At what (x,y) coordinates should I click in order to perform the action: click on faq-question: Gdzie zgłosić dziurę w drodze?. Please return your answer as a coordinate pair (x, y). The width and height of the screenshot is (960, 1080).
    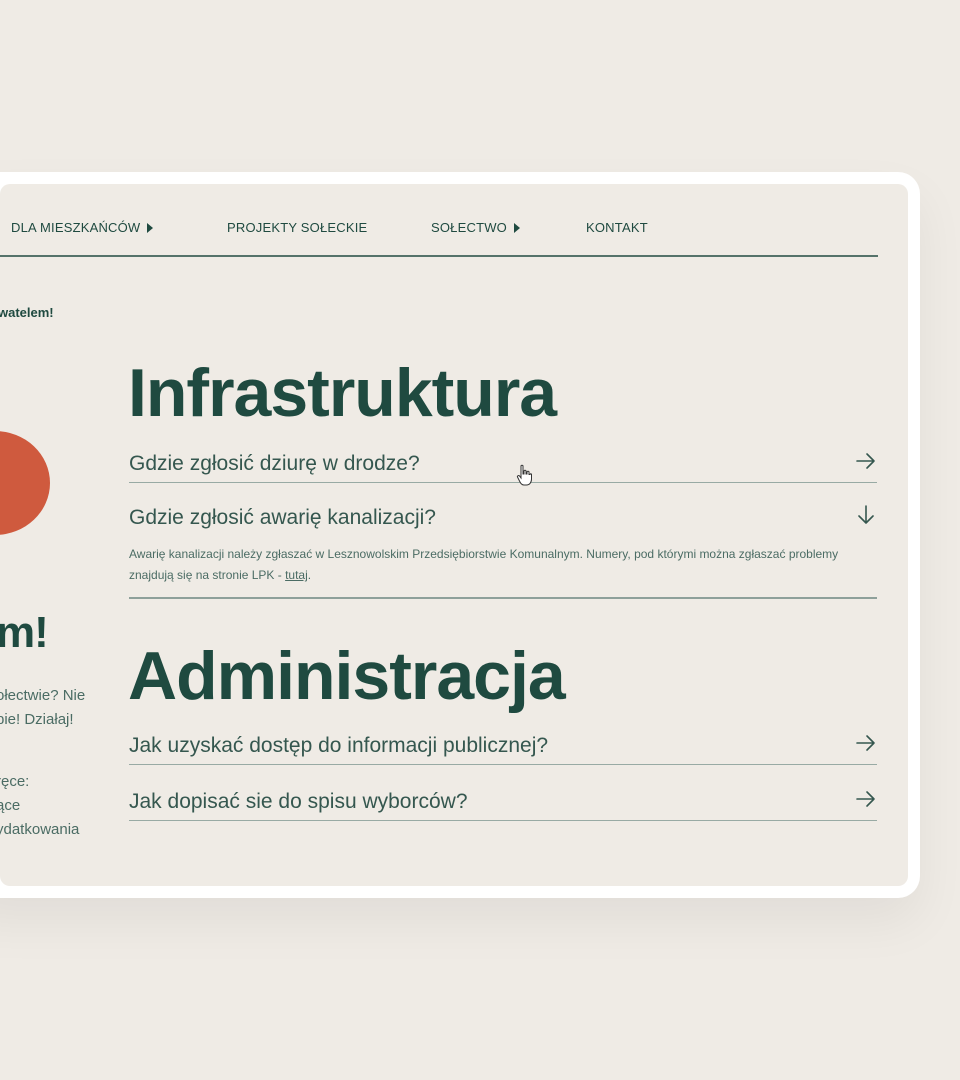
    Looking at the image, I should click on (274, 463).